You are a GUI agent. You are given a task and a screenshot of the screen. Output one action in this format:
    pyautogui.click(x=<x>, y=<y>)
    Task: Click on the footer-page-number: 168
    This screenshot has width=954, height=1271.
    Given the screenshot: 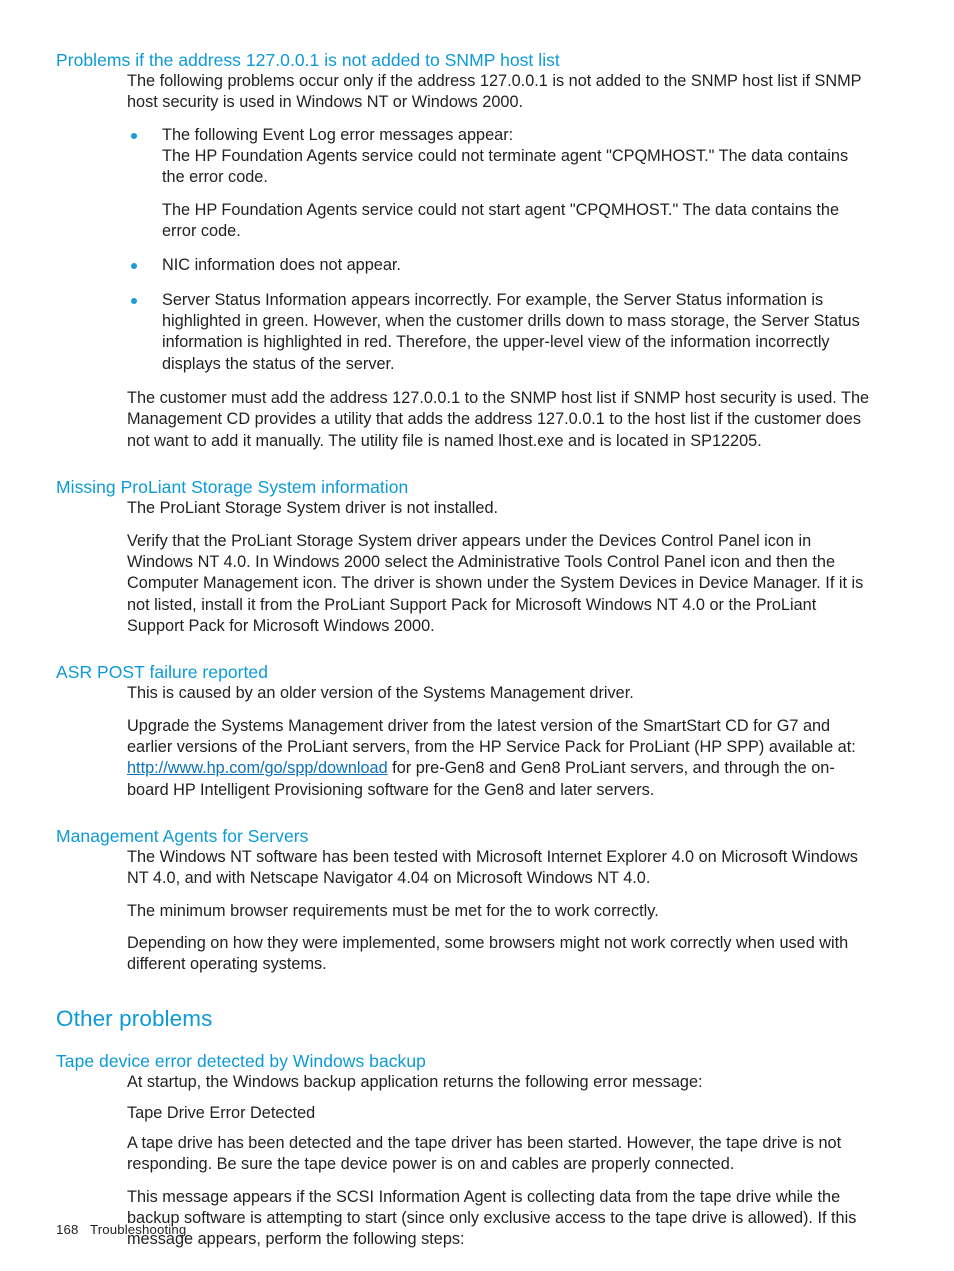 What is the action you would take?
    pyautogui.click(x=67, y=1229)
    